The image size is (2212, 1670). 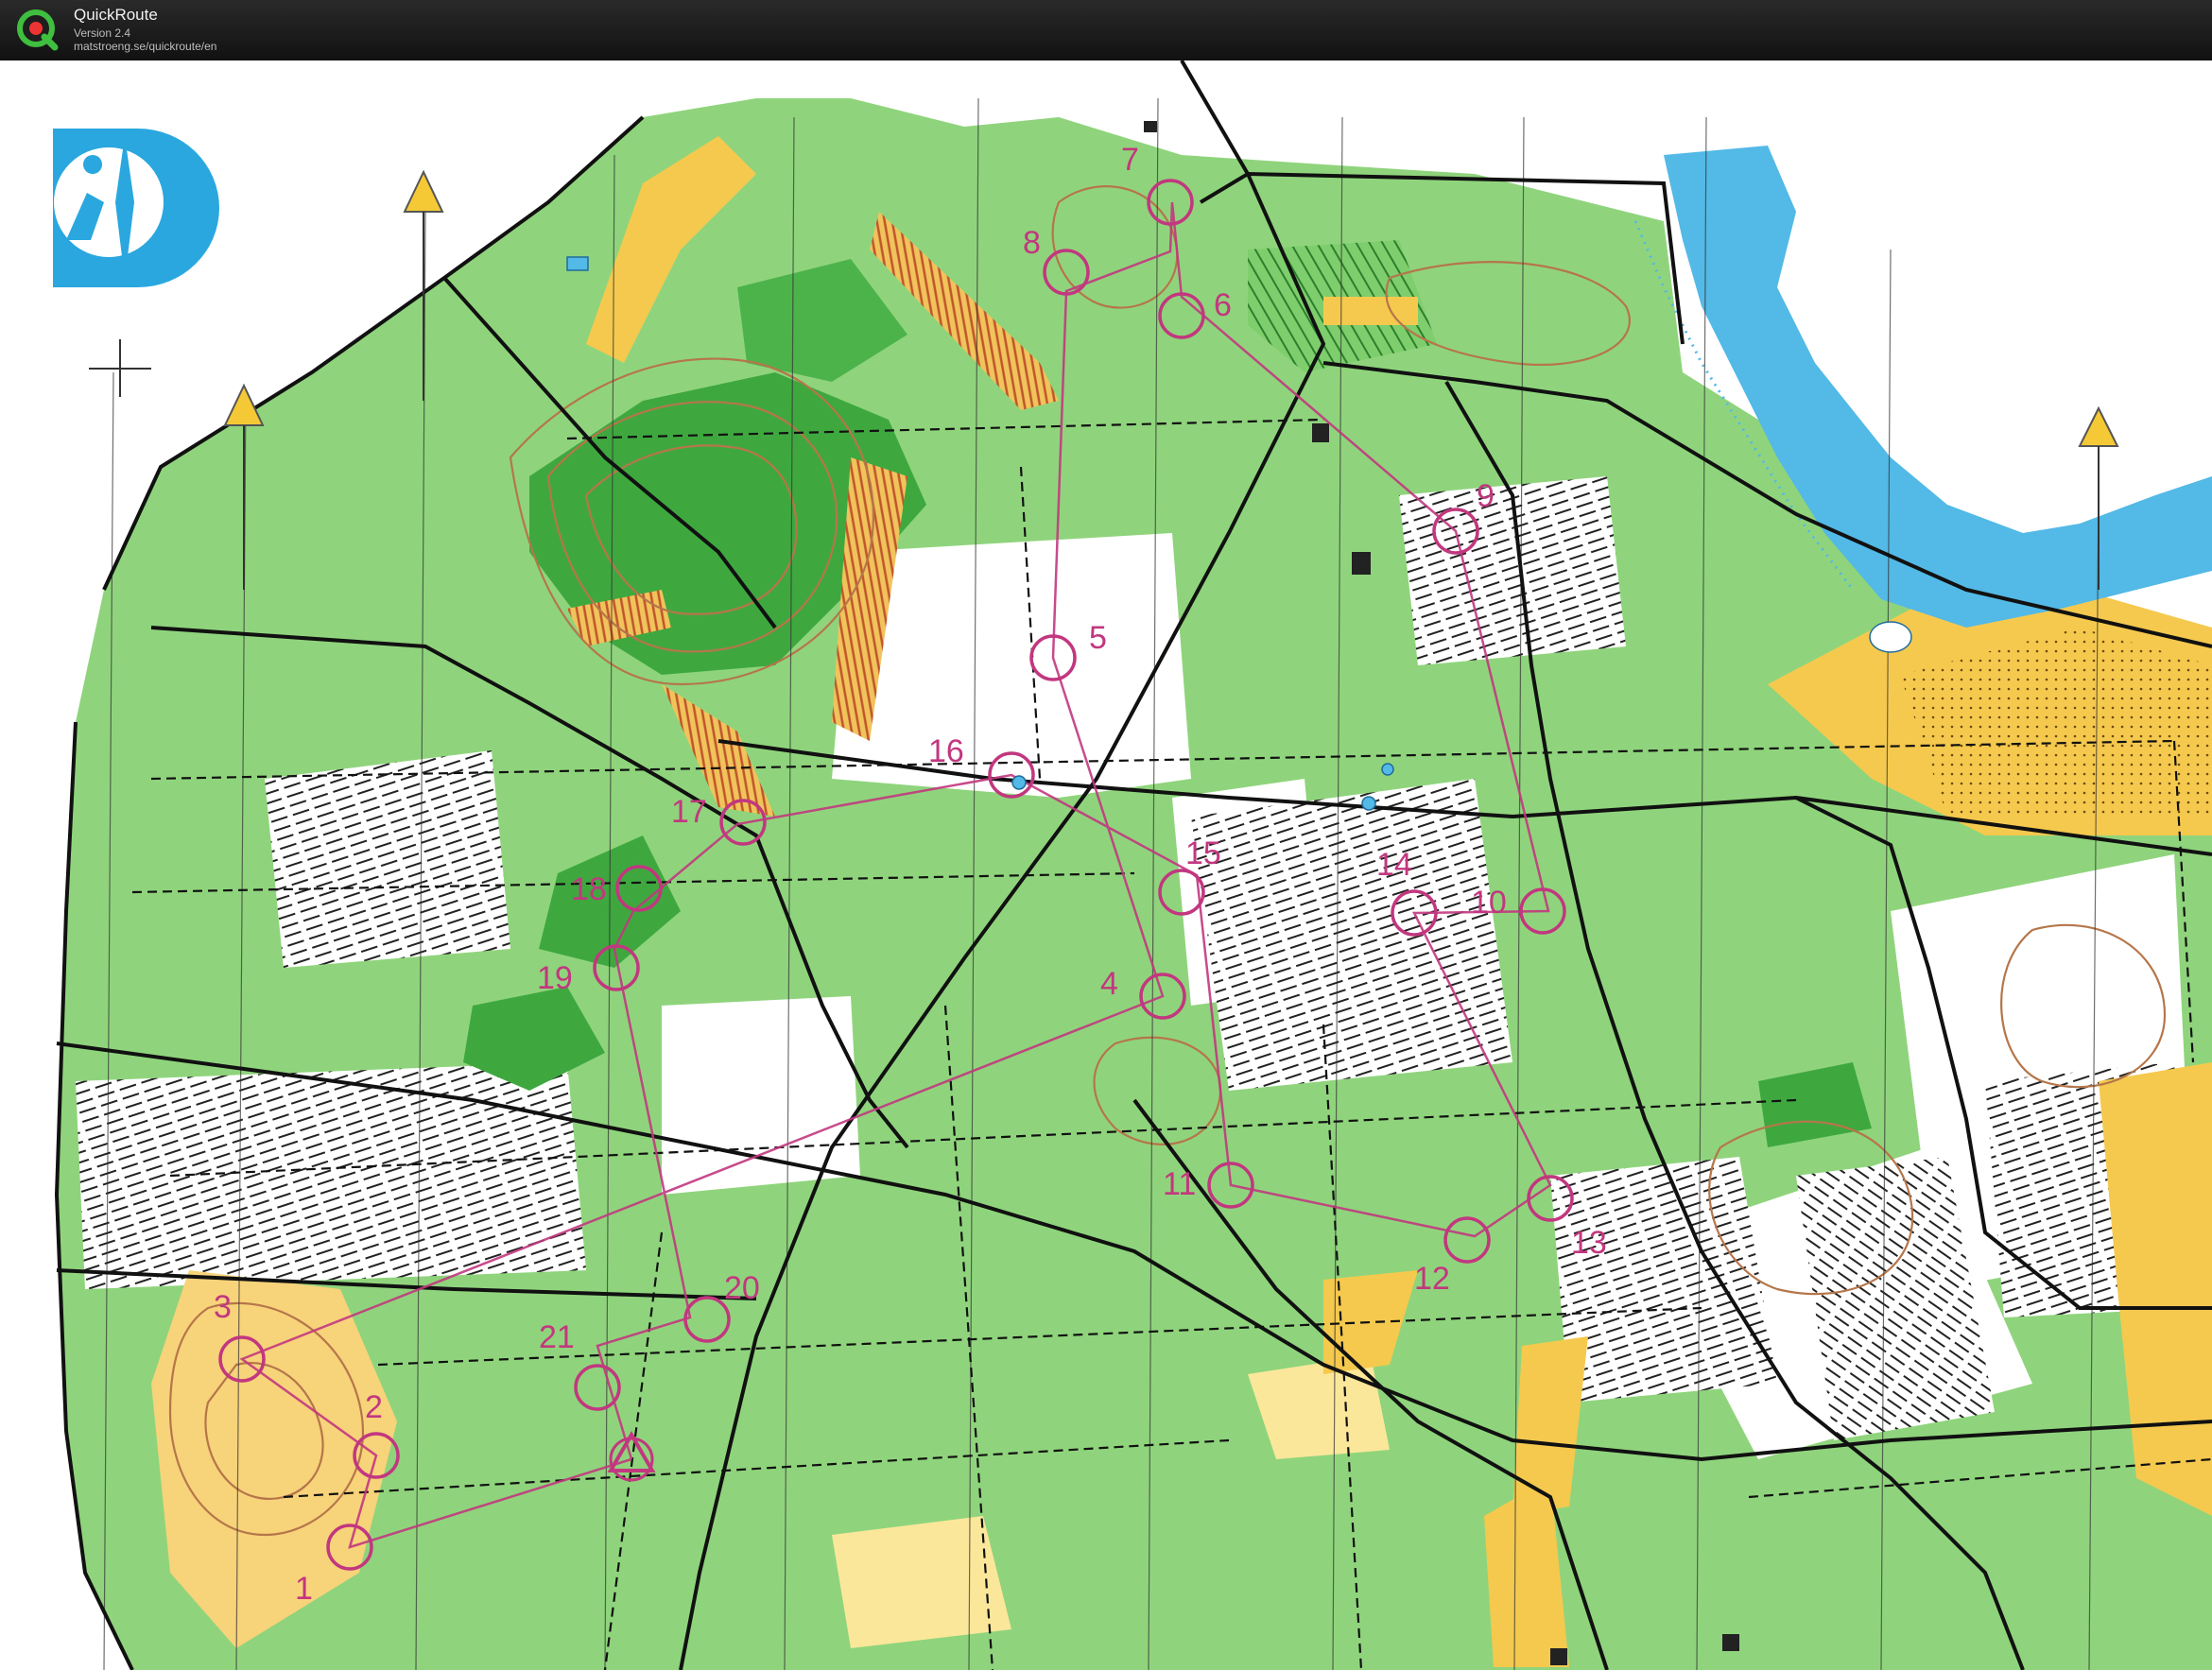 What do you see at coordinates (1130, 160) in the screenshot?
I see `control-number-7: 7` at bounding box center [1130, 160].